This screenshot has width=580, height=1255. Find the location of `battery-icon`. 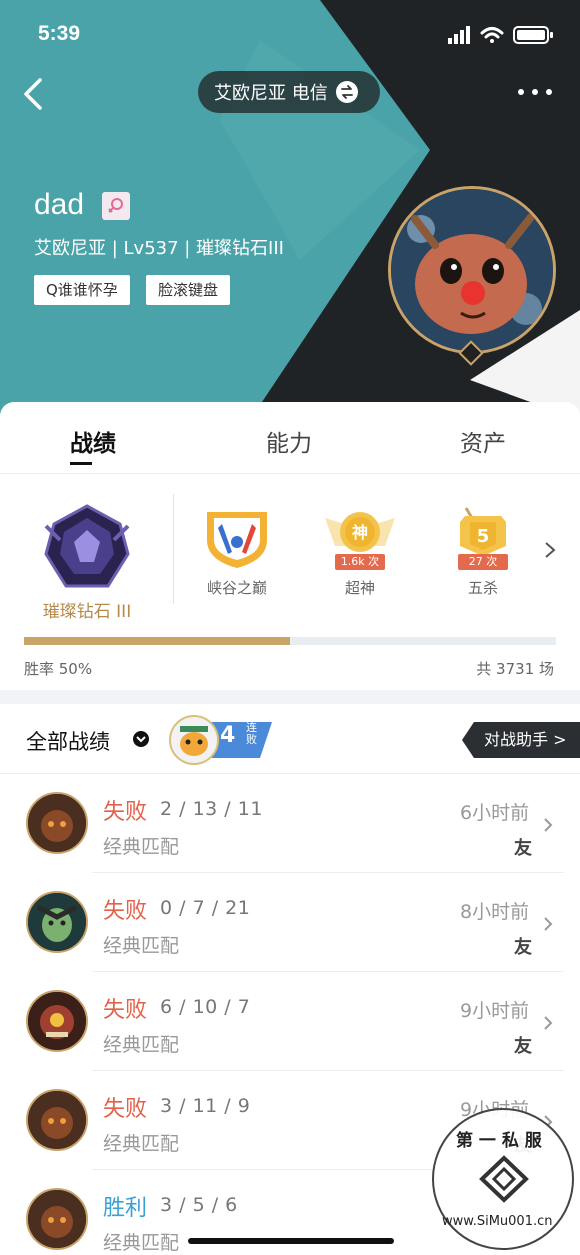

battery-icon is located at coordinates (533, 35).